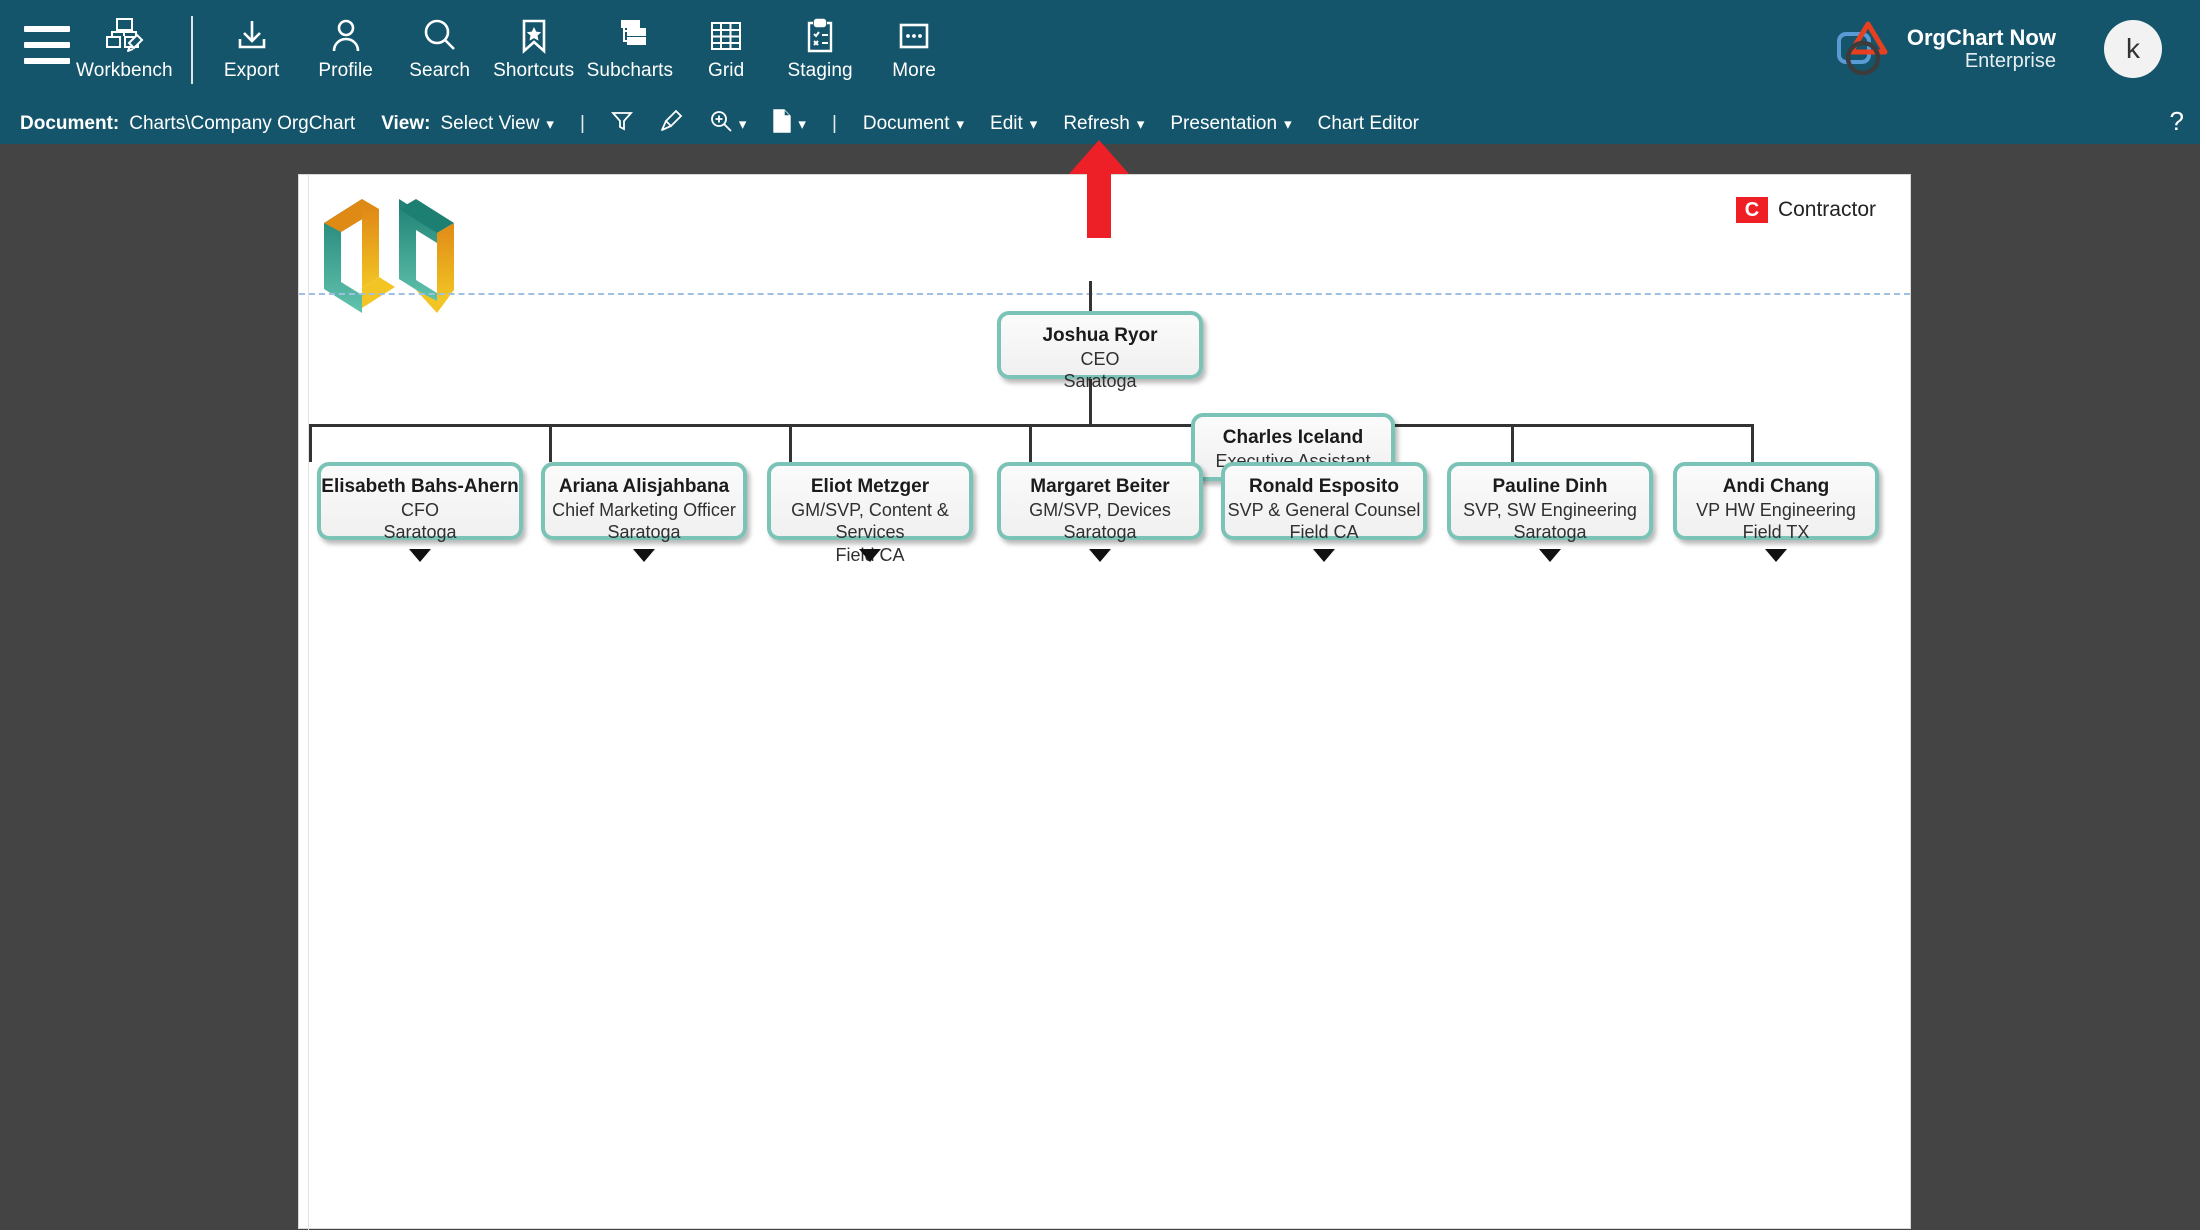  I want to click on toolbar-label: Shortcuts, so click(534, 70).